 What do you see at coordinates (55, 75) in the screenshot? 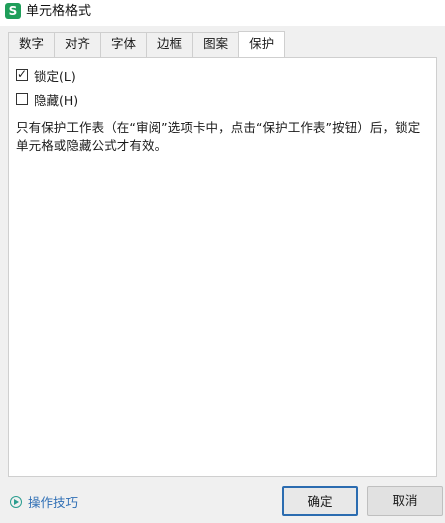
I see `locked-label: 锁定(L)` at bounding box center [55, 75].